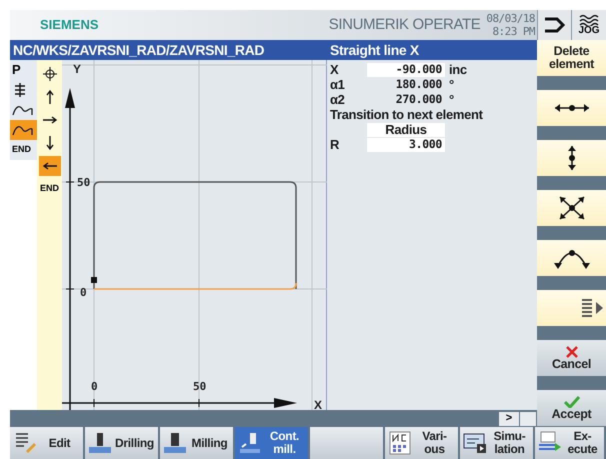 The height and width of the screenshot is (459, 606). What do you see at coordinates (509, 419) in the screenshot?
I see `scroll-right-button: >` at bounding box center [509, 419].